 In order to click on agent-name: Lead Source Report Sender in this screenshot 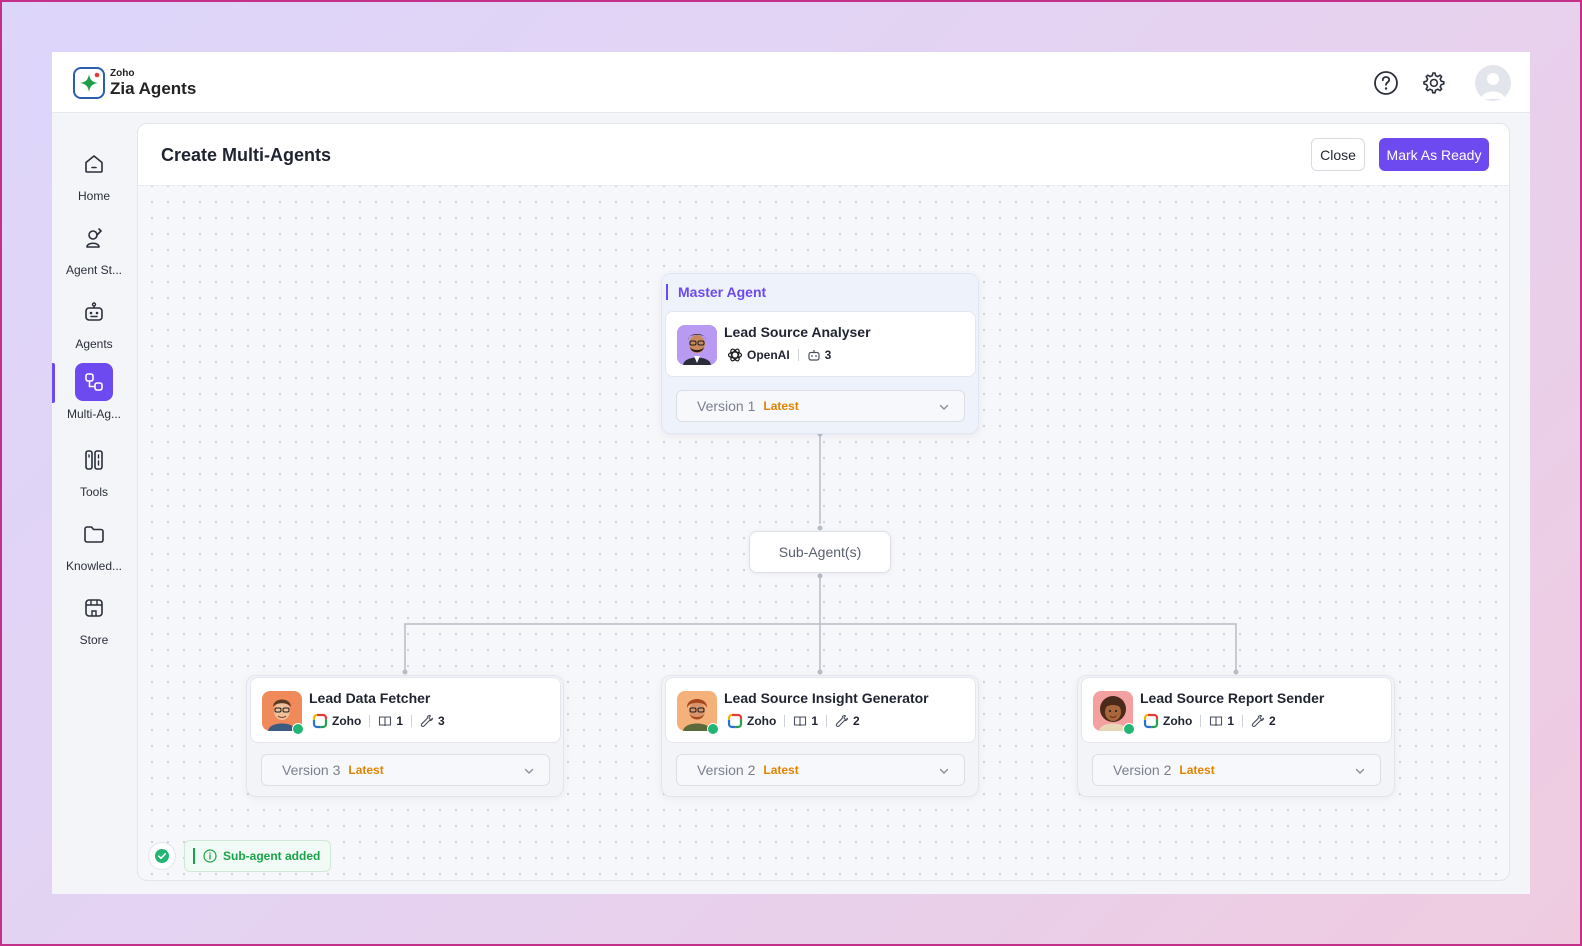, I will do `click(1232, 698)`.